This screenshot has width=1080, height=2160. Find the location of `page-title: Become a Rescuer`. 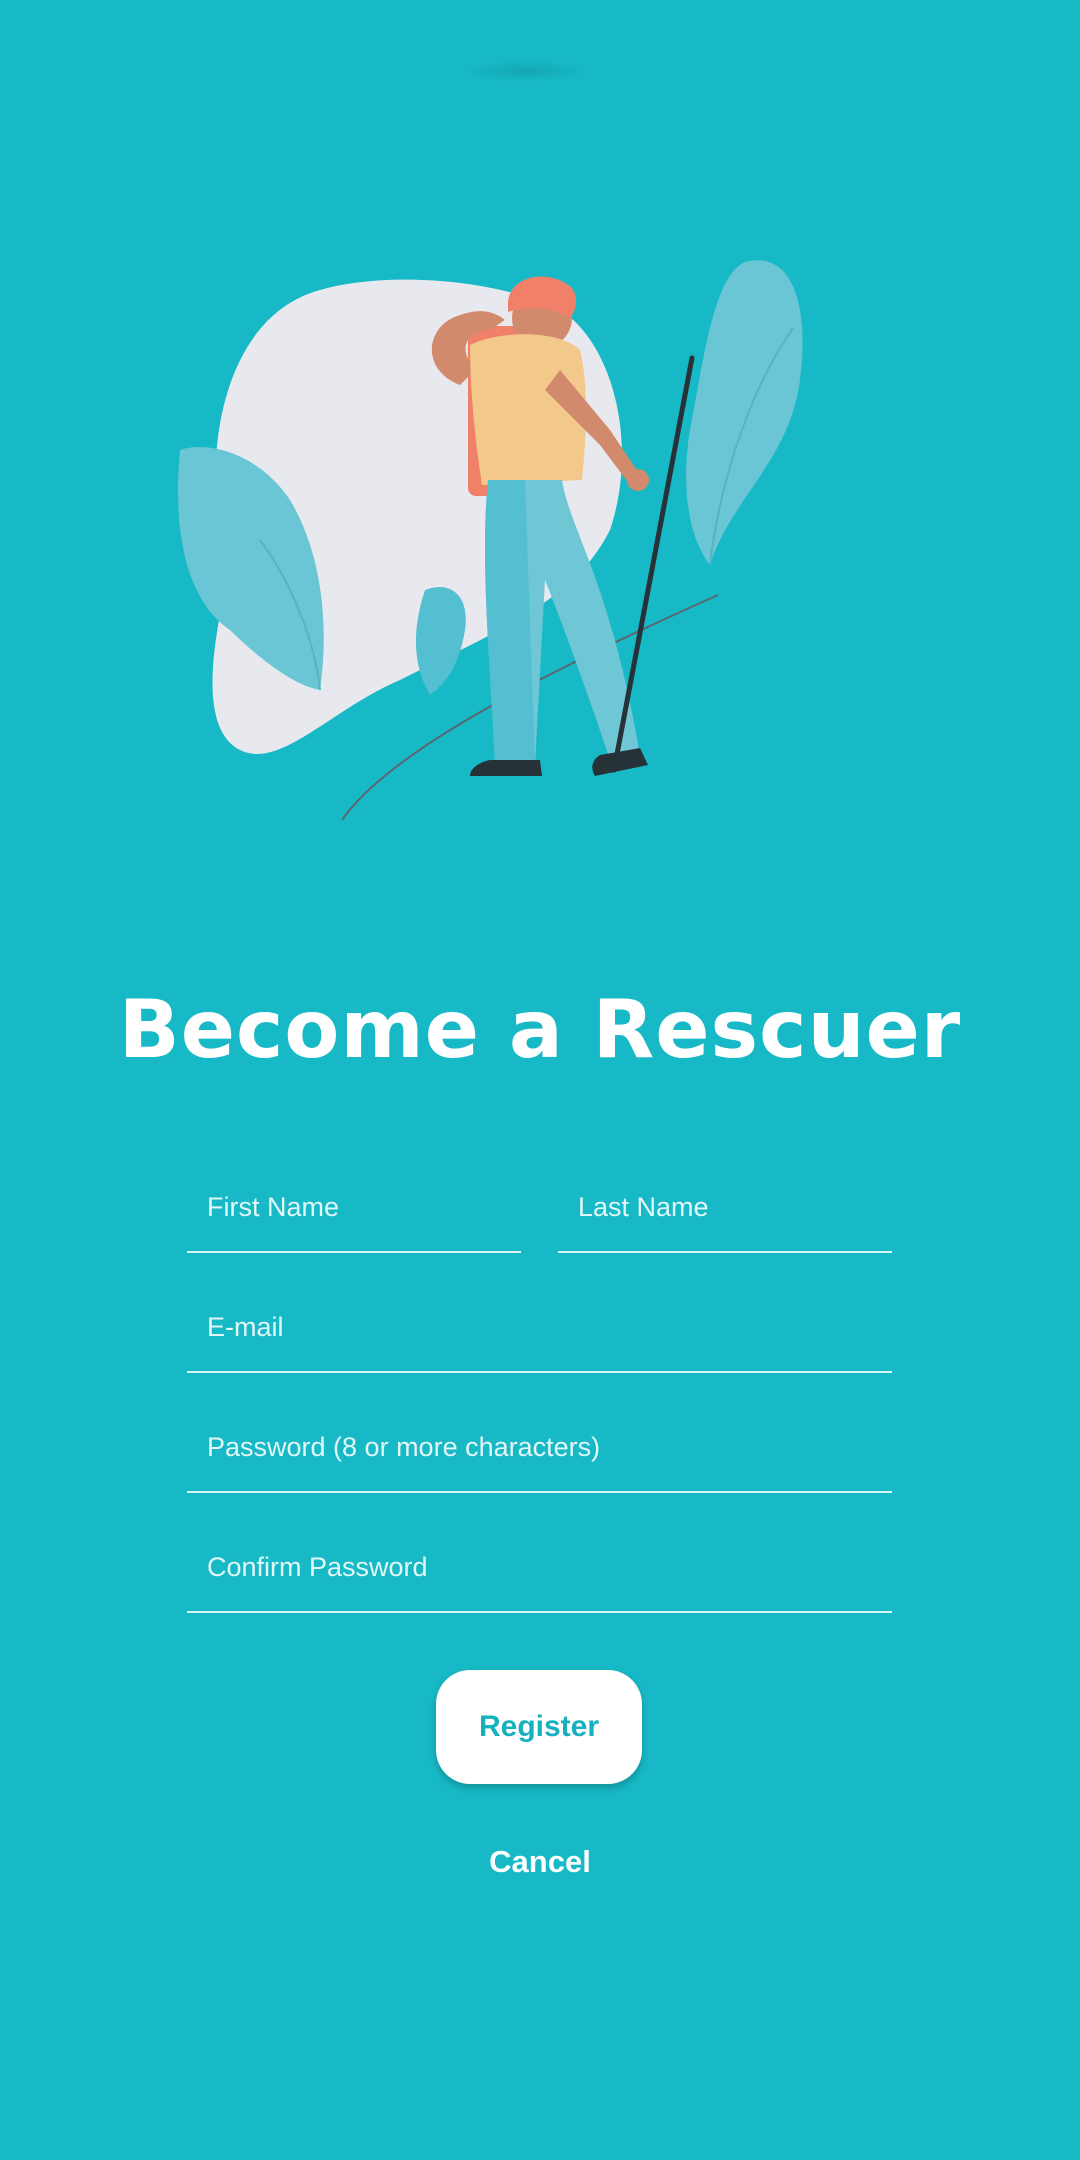

page-title: Become a Rescuer is located at coordinates (540, 1029).